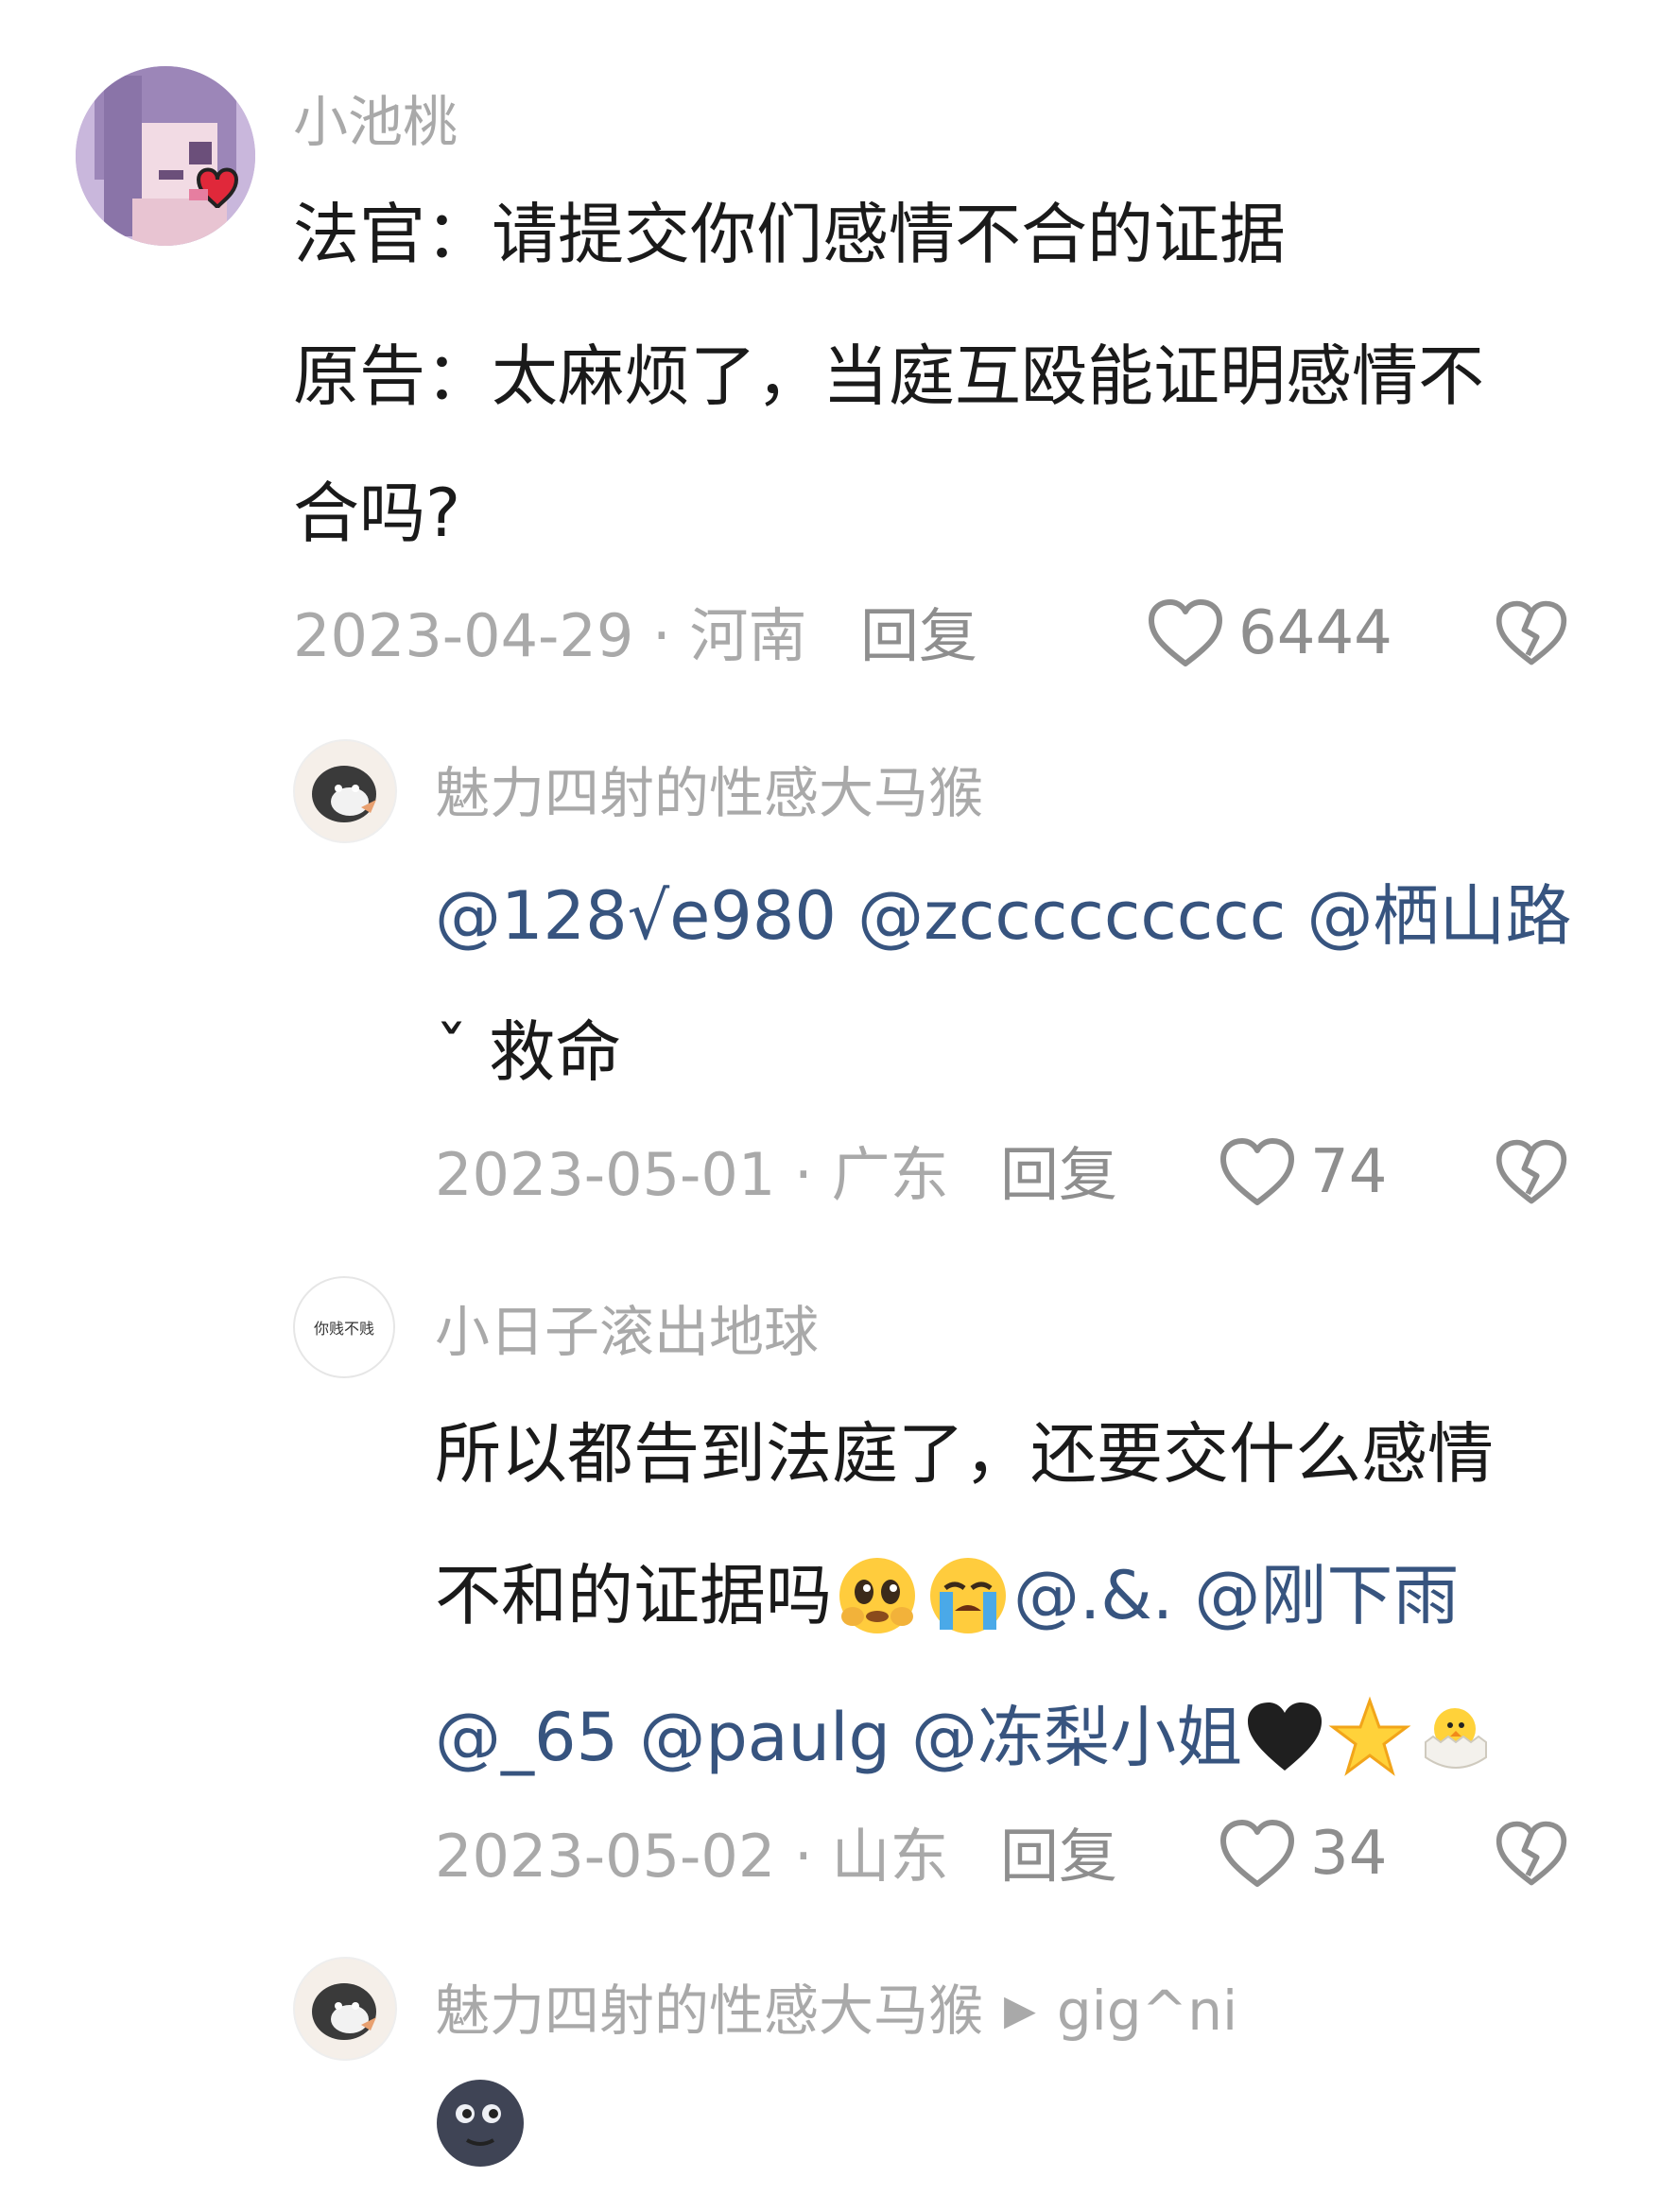 Image resolution: width=1660 pixels, height=2212 pixels. What do you see at coordinates (1349, 1172) in the screenshot?
I see `like-count: 74` at bounding box center [1349, 1172].